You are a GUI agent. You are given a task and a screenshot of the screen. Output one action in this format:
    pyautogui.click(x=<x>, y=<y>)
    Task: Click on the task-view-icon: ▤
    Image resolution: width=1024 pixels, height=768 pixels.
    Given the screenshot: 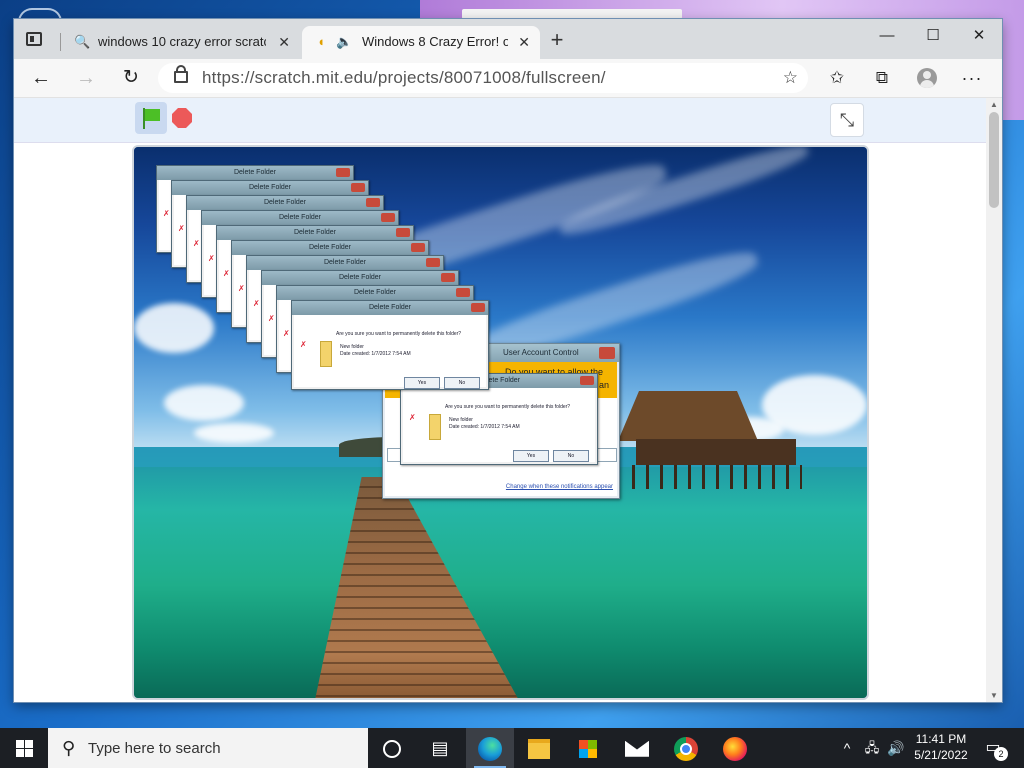 What is the action you would take?
    pyautogui.click(x=440, y=748)
    